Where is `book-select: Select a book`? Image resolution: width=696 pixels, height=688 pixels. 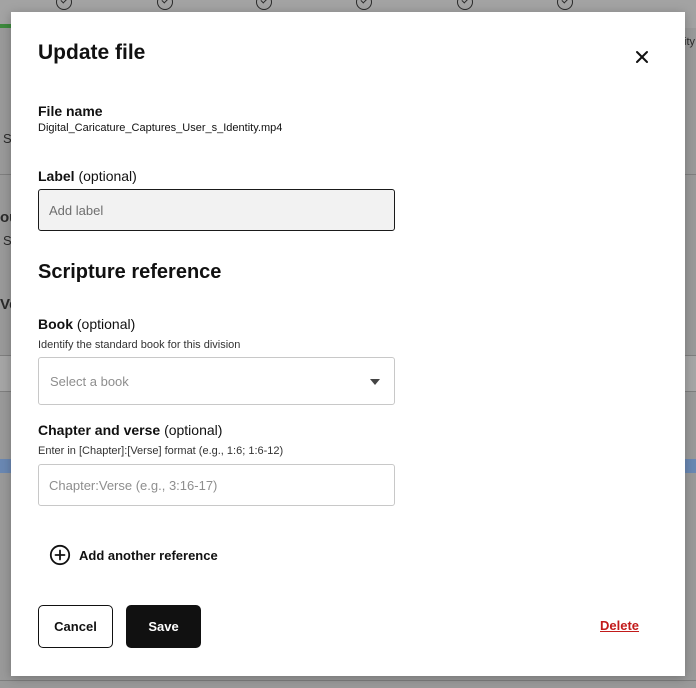 book-select: Select a book is located at coordinates (216, 381).